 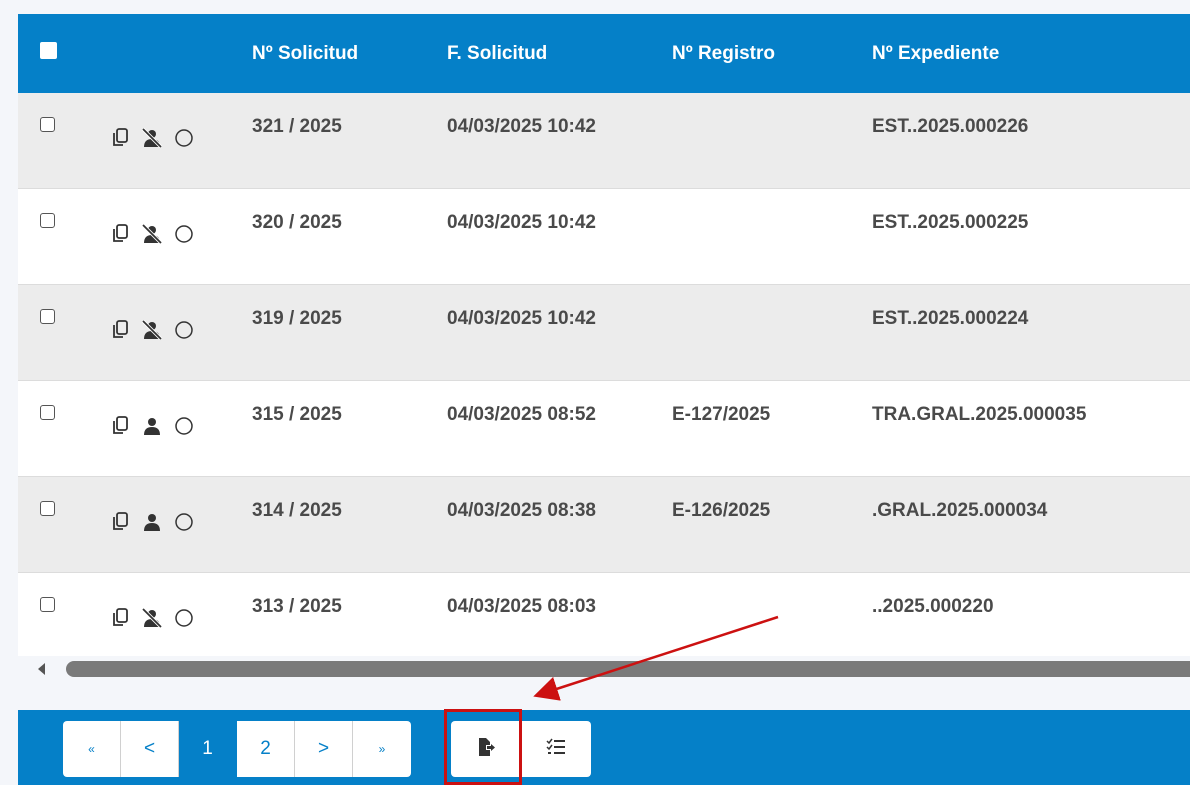 What do you see at coordinates (521, 510) in the screenshot?
I see `cell-fecha: 04/03/2025 08:38` at bounding box center [521, 510].